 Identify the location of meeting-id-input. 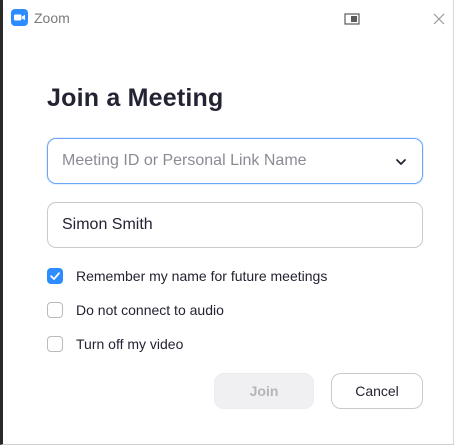
(222, 161).